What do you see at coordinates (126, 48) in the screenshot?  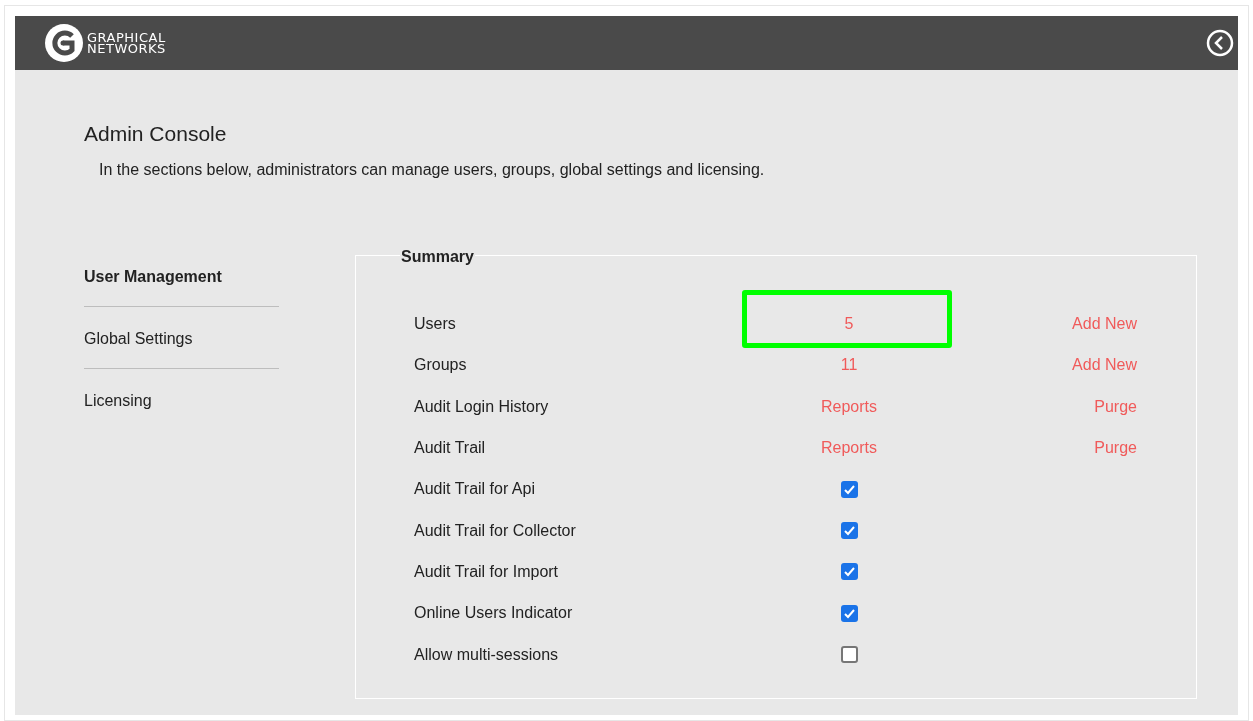 I see `logo-text: NETWORKS` at bounding box center [126, 48].